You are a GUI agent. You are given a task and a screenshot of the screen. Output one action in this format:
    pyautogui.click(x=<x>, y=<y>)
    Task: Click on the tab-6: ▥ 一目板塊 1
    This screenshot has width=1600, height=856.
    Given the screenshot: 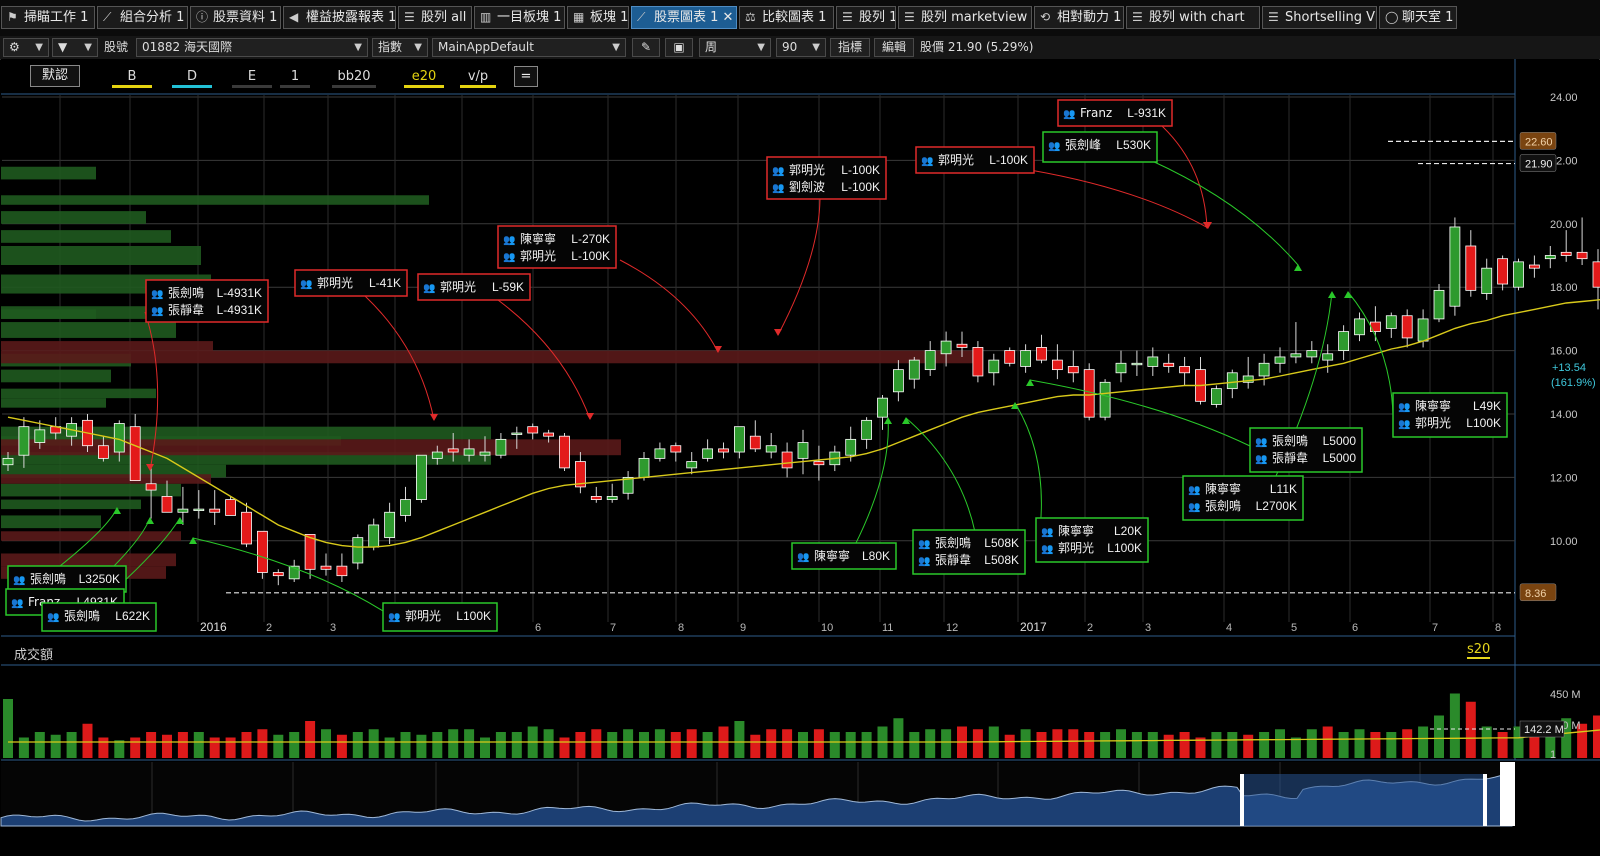 What is the action you would take?
    pyautogui.click(x=519, y=17)
    